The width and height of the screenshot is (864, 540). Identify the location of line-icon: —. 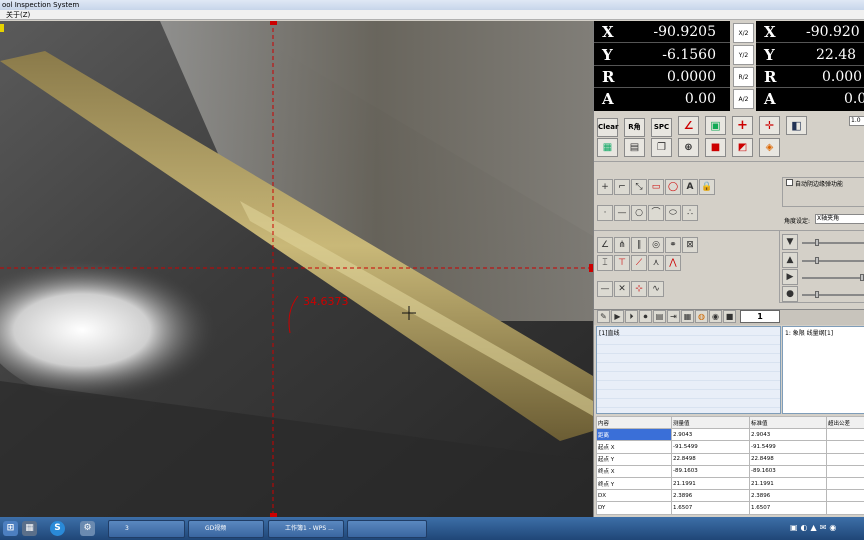
(622, 213).